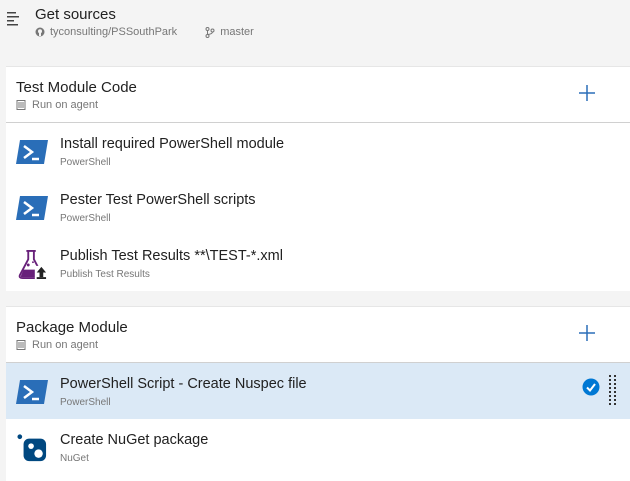 The width and height of the screenshot is (630, 481). Describe the element at coordinates (183, 384) in the screenshot. I see `task-name: PowerShell Script - Create Nuspec file` at that location.